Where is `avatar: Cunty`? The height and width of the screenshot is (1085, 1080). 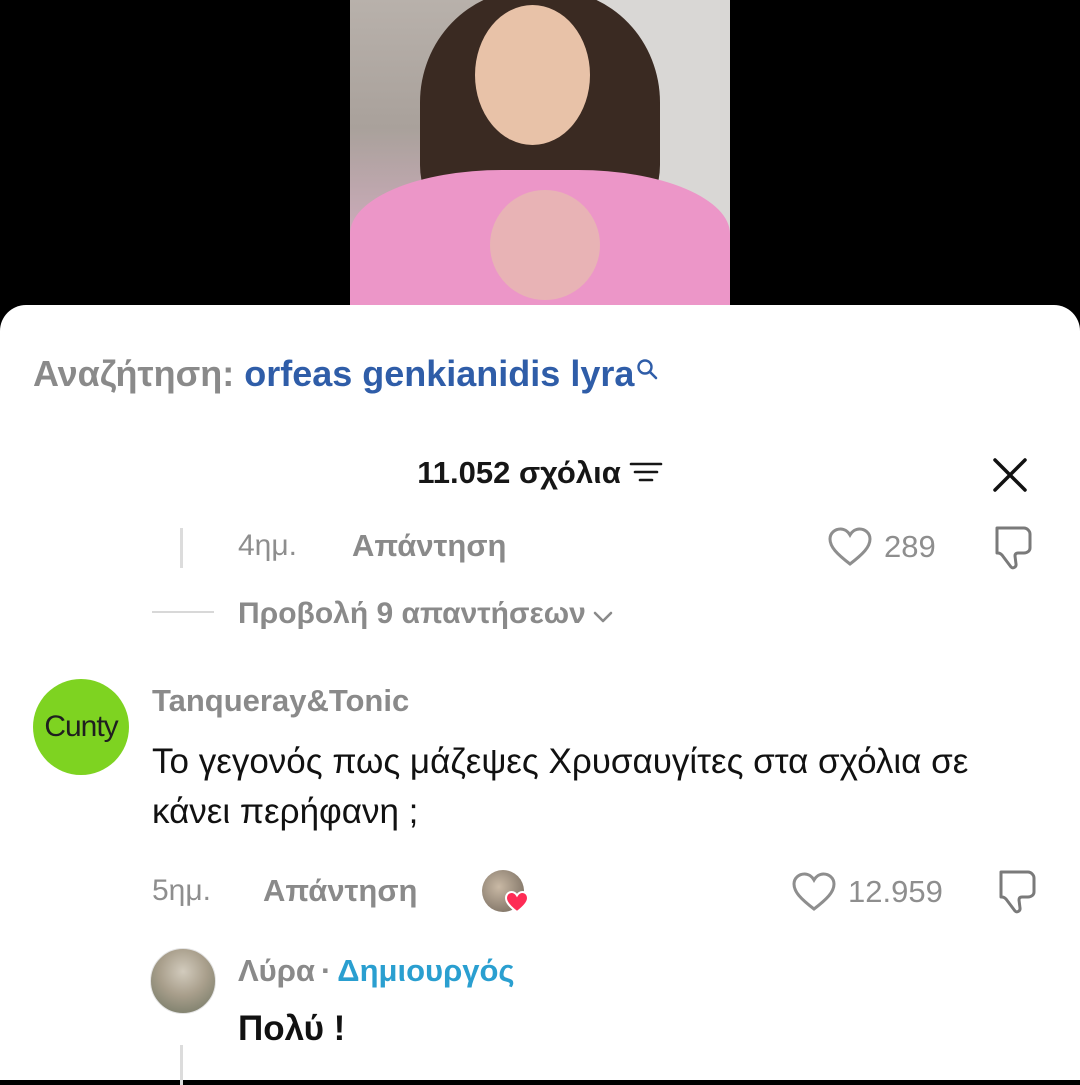
avatar: Cunty is located at coordinates (81, 727).